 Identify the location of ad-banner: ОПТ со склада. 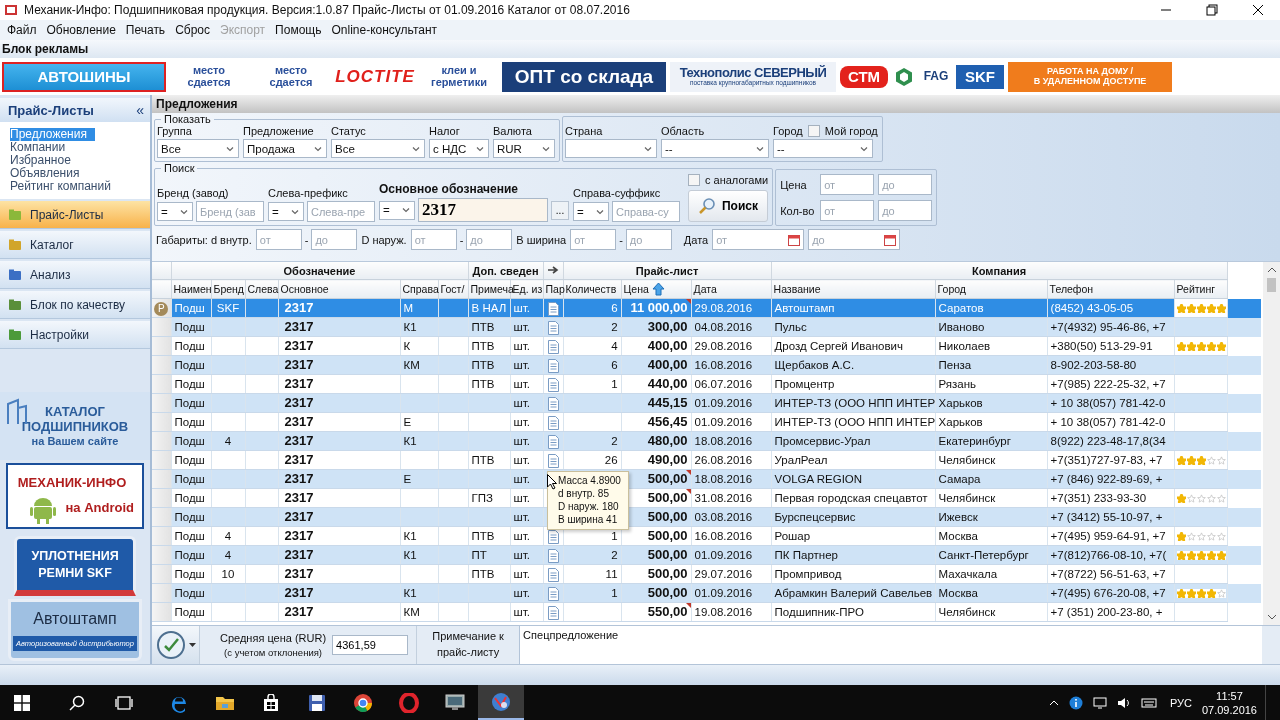
(584, 76).